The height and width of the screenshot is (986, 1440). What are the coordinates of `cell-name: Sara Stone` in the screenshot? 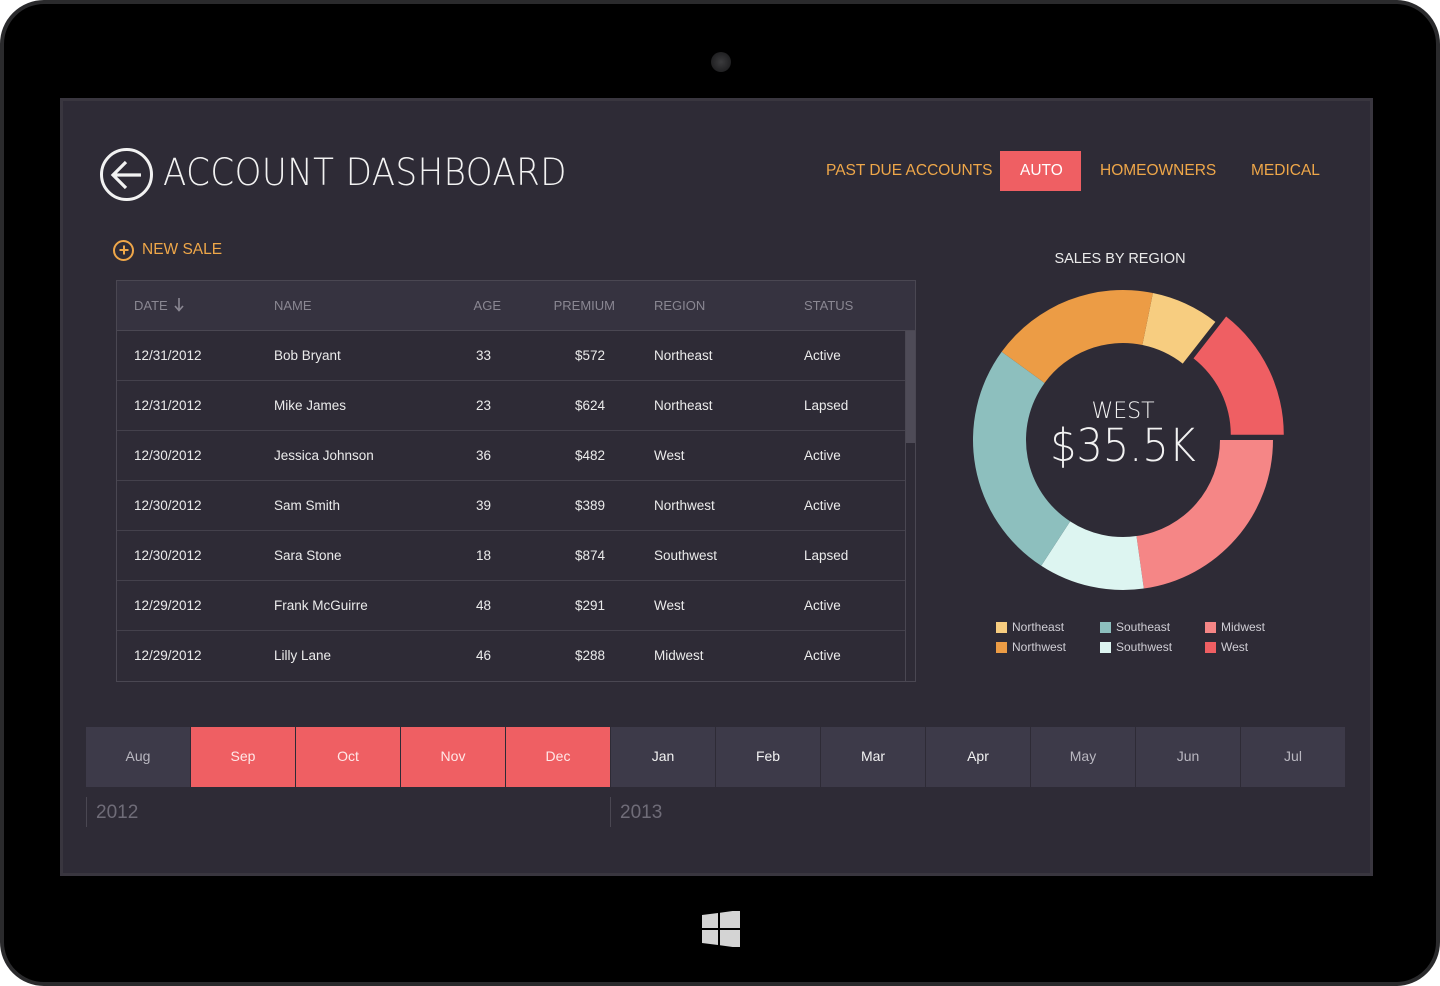 It's located at (308, 555).